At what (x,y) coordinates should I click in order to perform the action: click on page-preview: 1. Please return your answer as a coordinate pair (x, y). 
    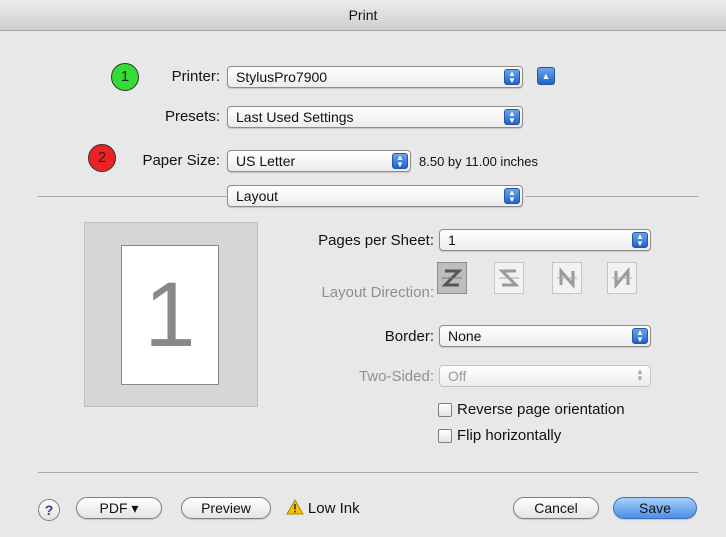
    Looking at the image, I should click on (171, 314).